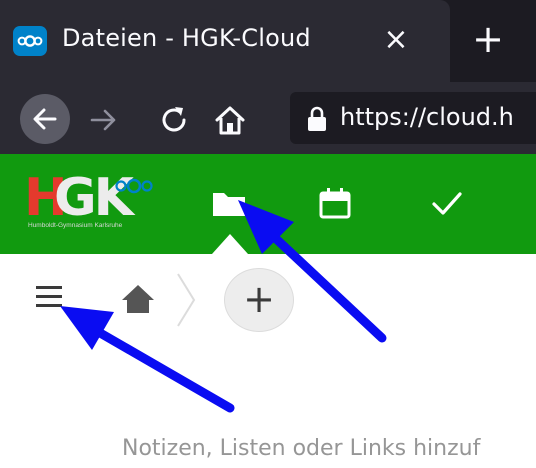  Describe the element at coordinates (230, 244) in the screenshot. I see `active-nav-indicator` at that location.